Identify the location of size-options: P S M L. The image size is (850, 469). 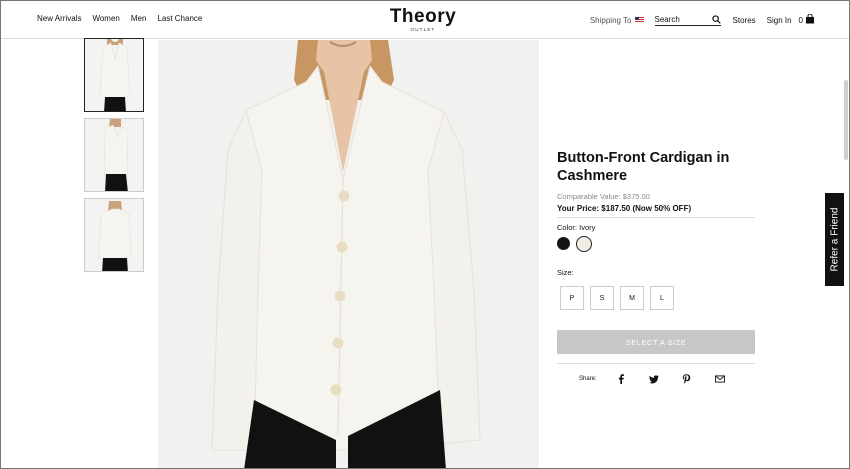
(657, 298).